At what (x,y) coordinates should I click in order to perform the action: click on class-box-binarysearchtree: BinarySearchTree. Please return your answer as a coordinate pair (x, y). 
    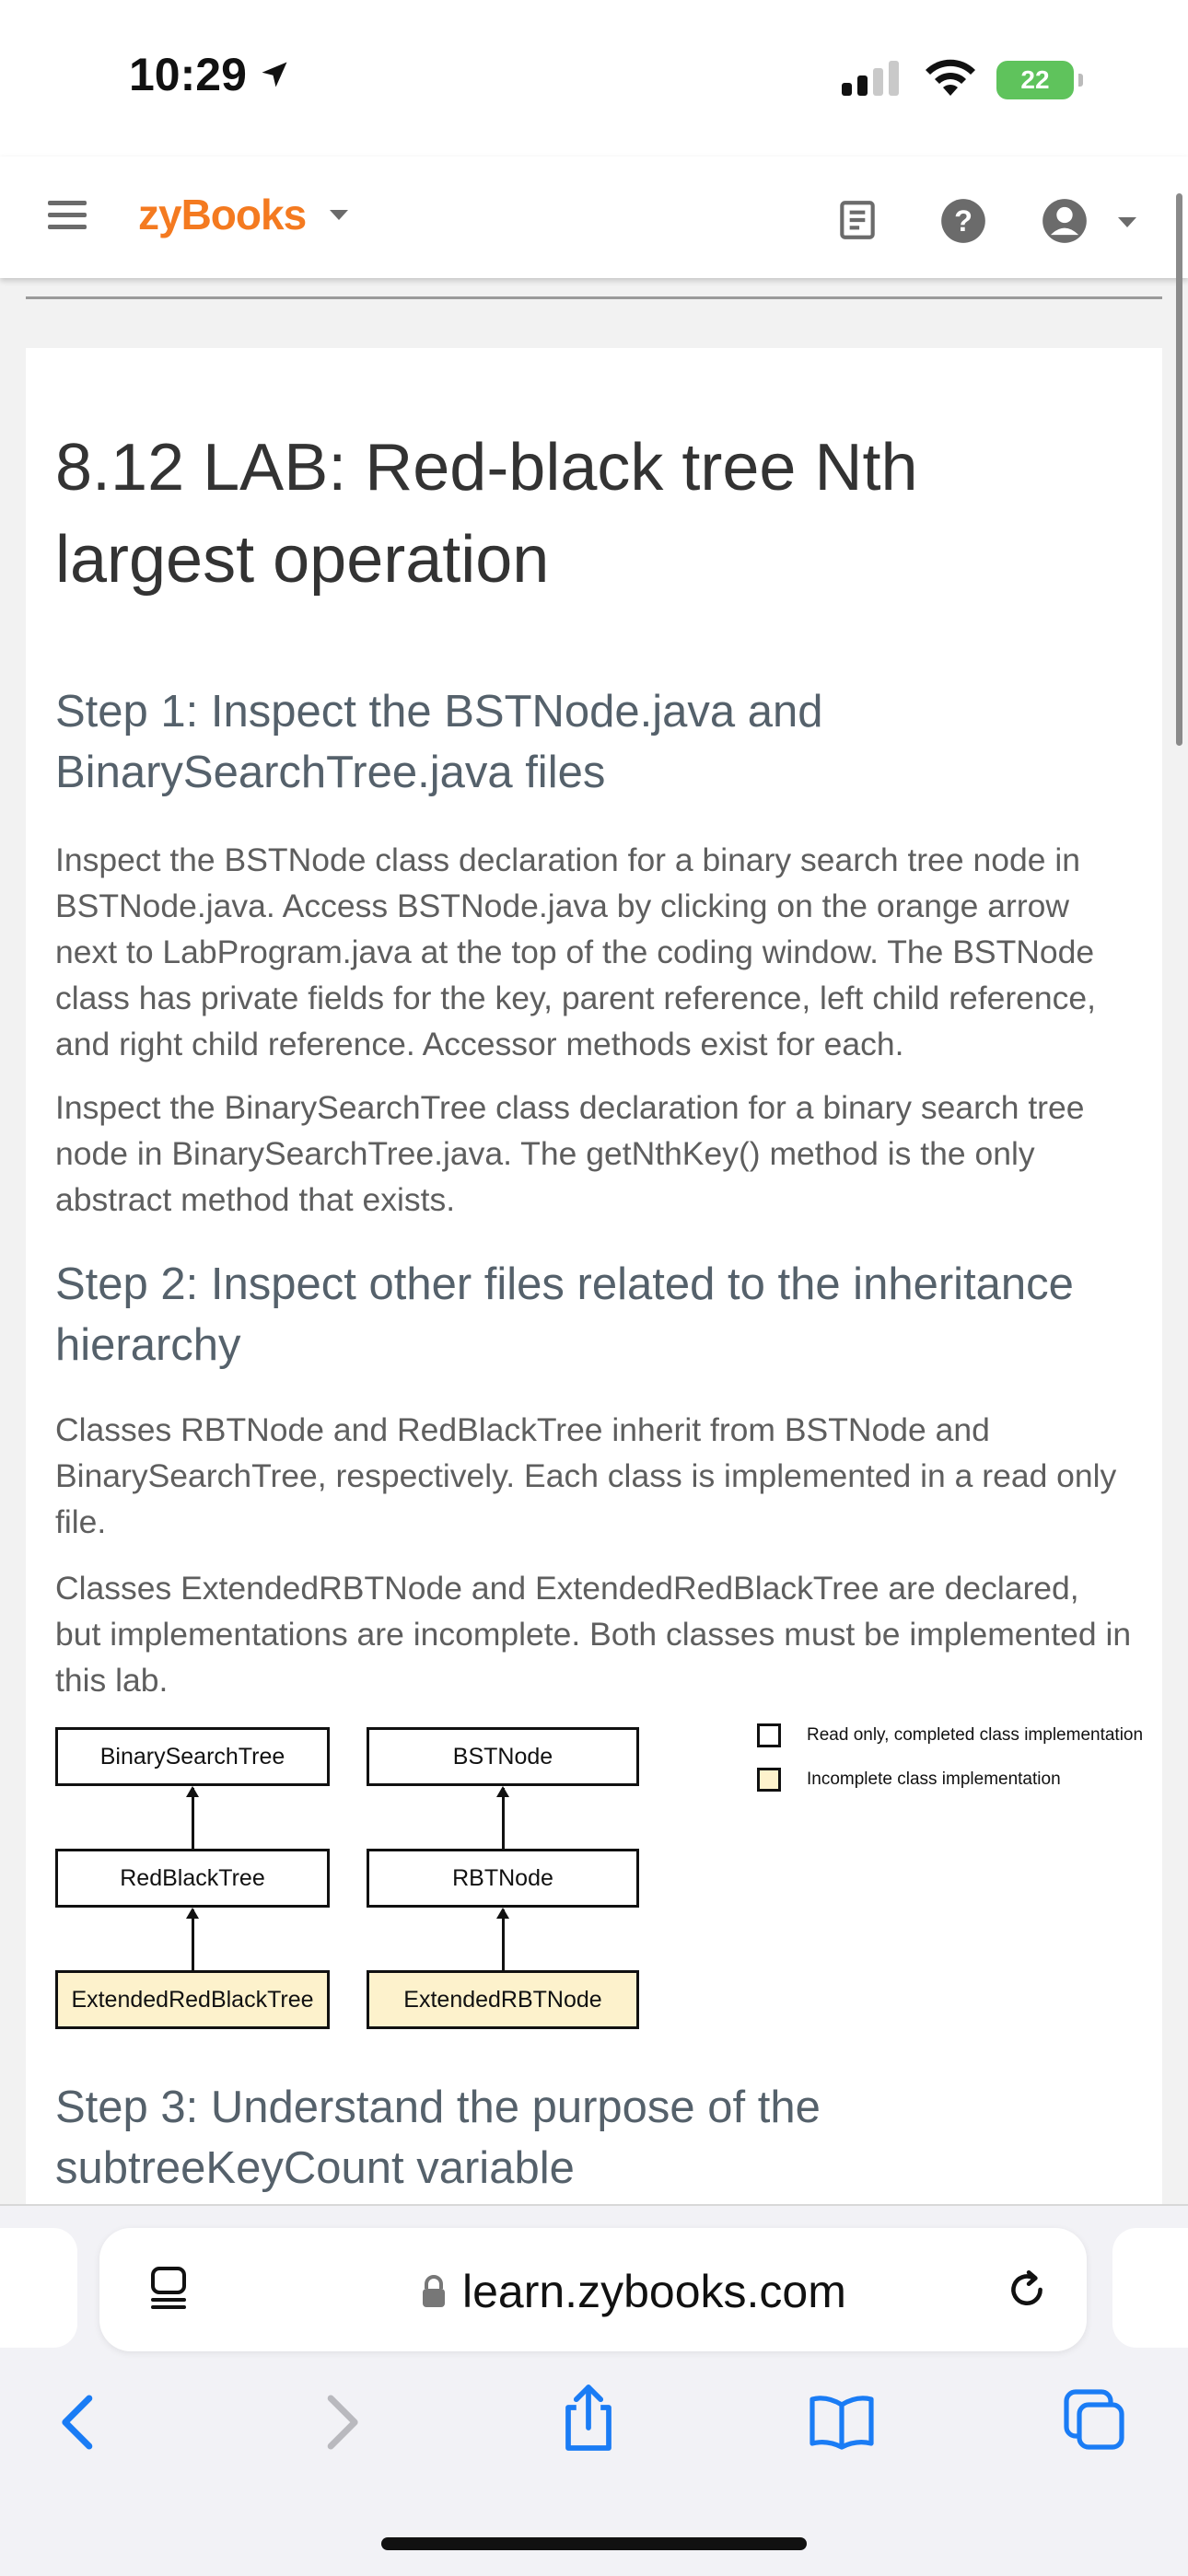
    Looking at the image, I should click on (192, 1756).